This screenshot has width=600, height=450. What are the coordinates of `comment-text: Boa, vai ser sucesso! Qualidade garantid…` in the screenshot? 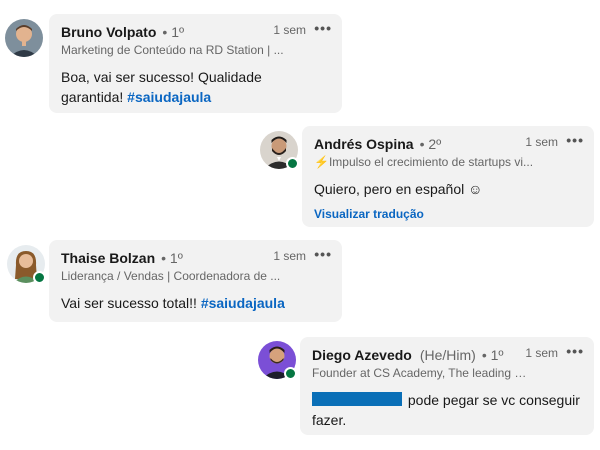 It's located at (161, 87).